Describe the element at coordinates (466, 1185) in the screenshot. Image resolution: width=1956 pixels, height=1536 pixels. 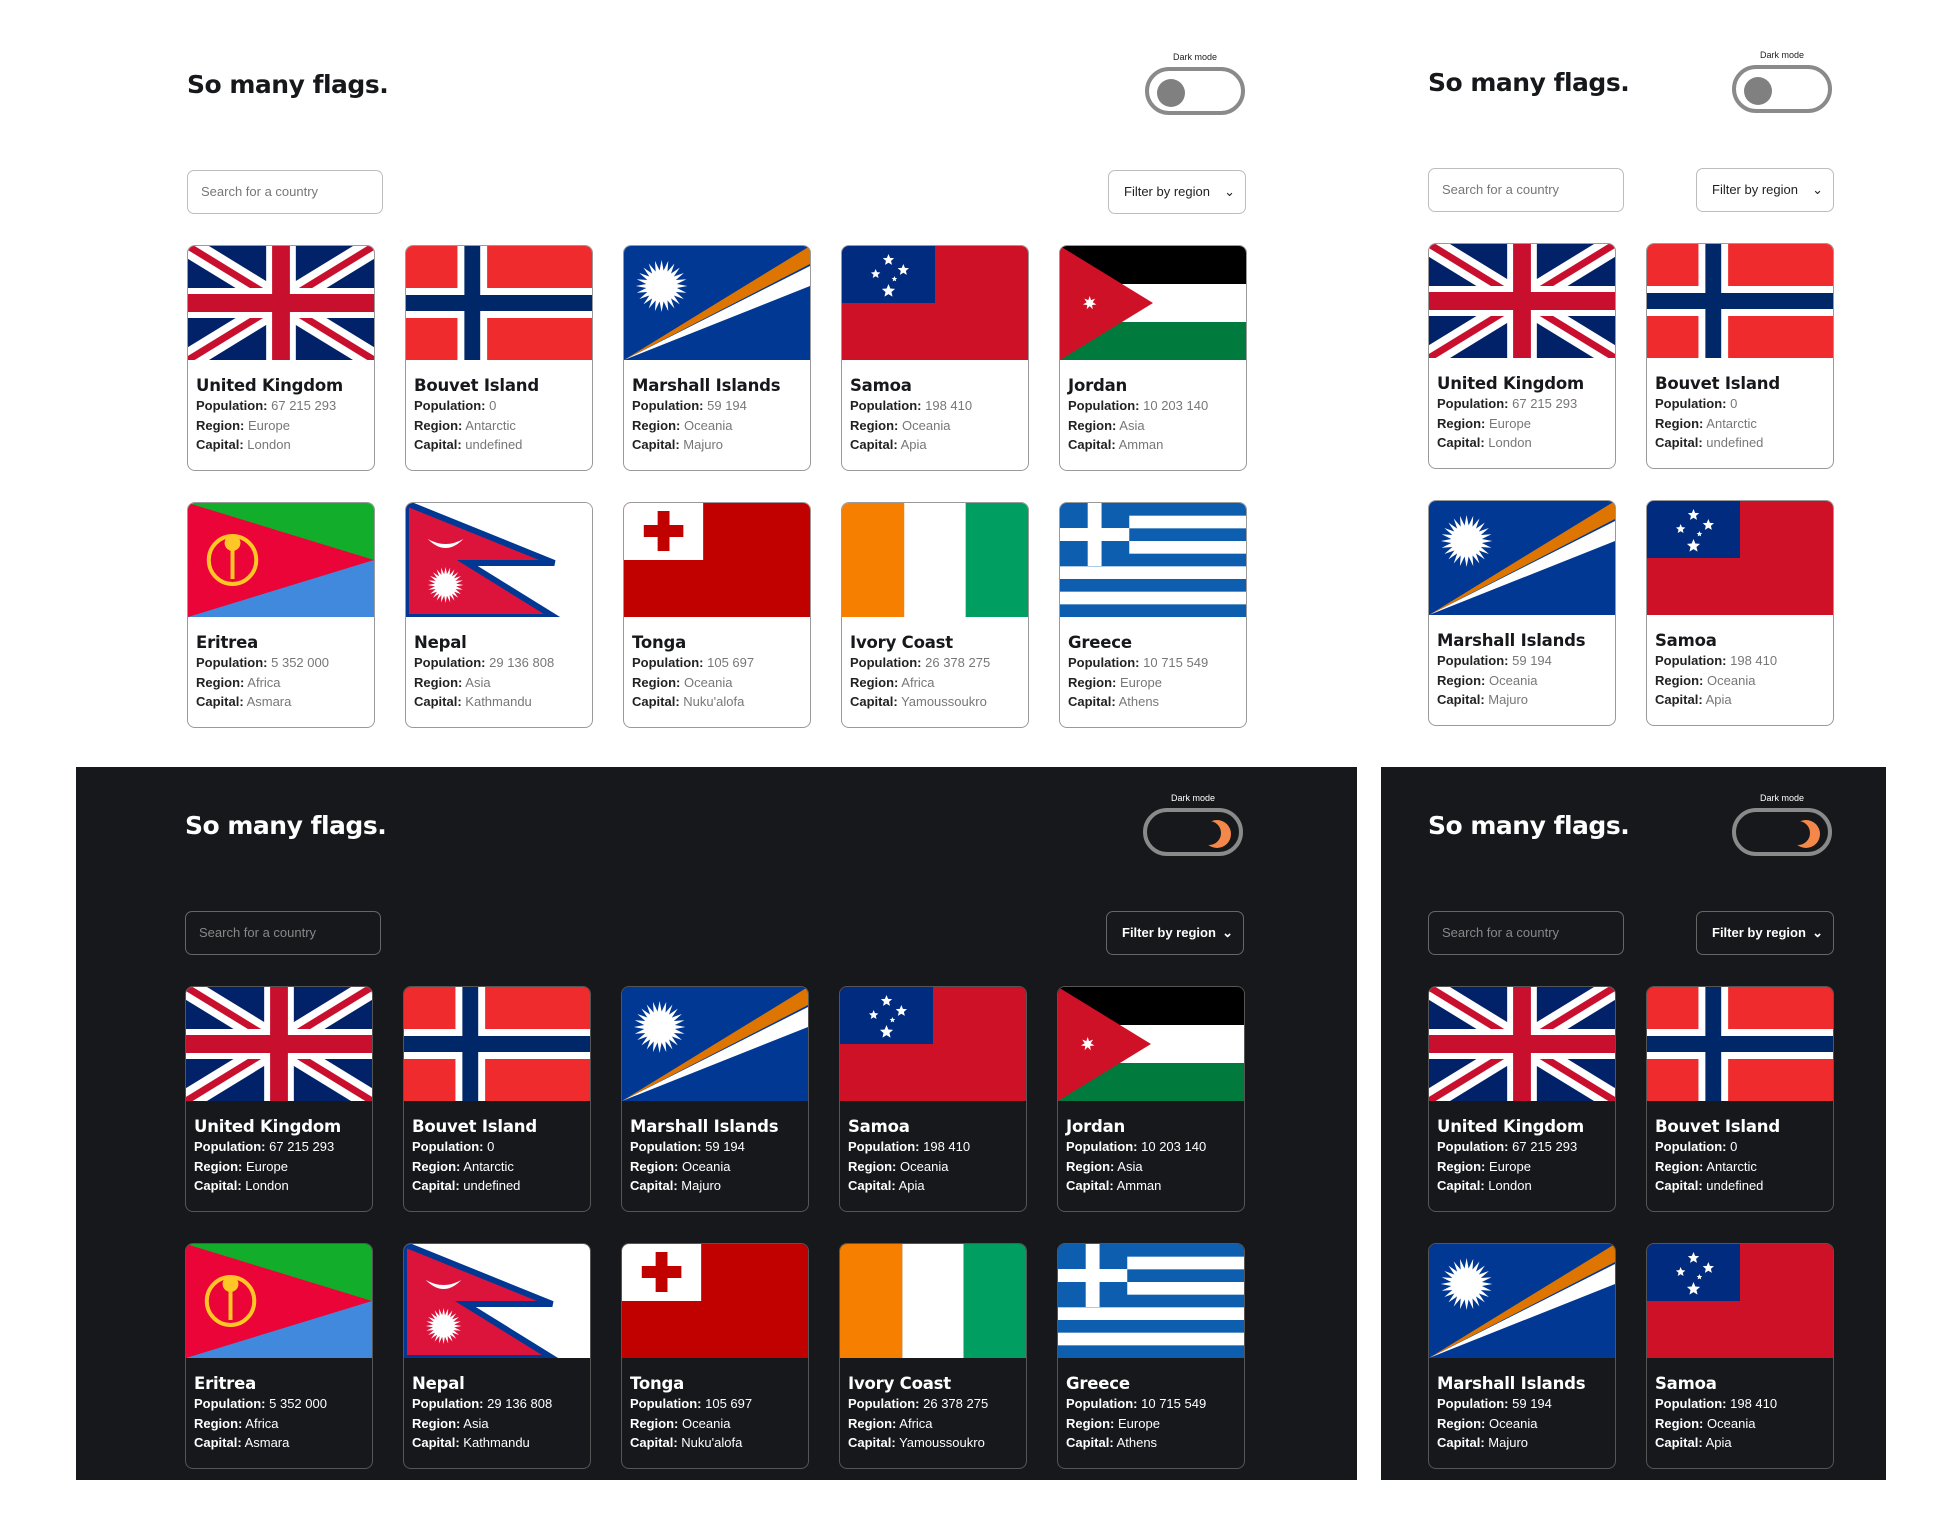
I see `capital-row: Capital: undefined` at that location.